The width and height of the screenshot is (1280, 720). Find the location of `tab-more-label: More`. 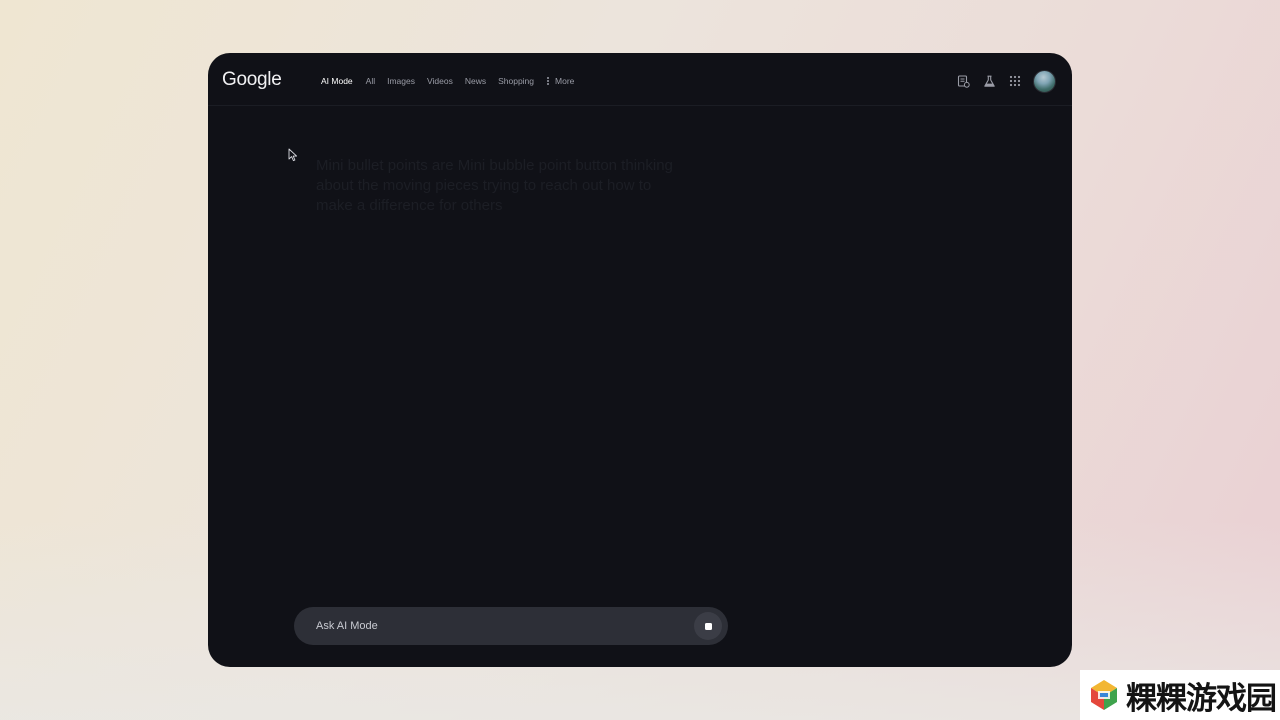

tab-more-label: More is located at coordinates (565, 81).